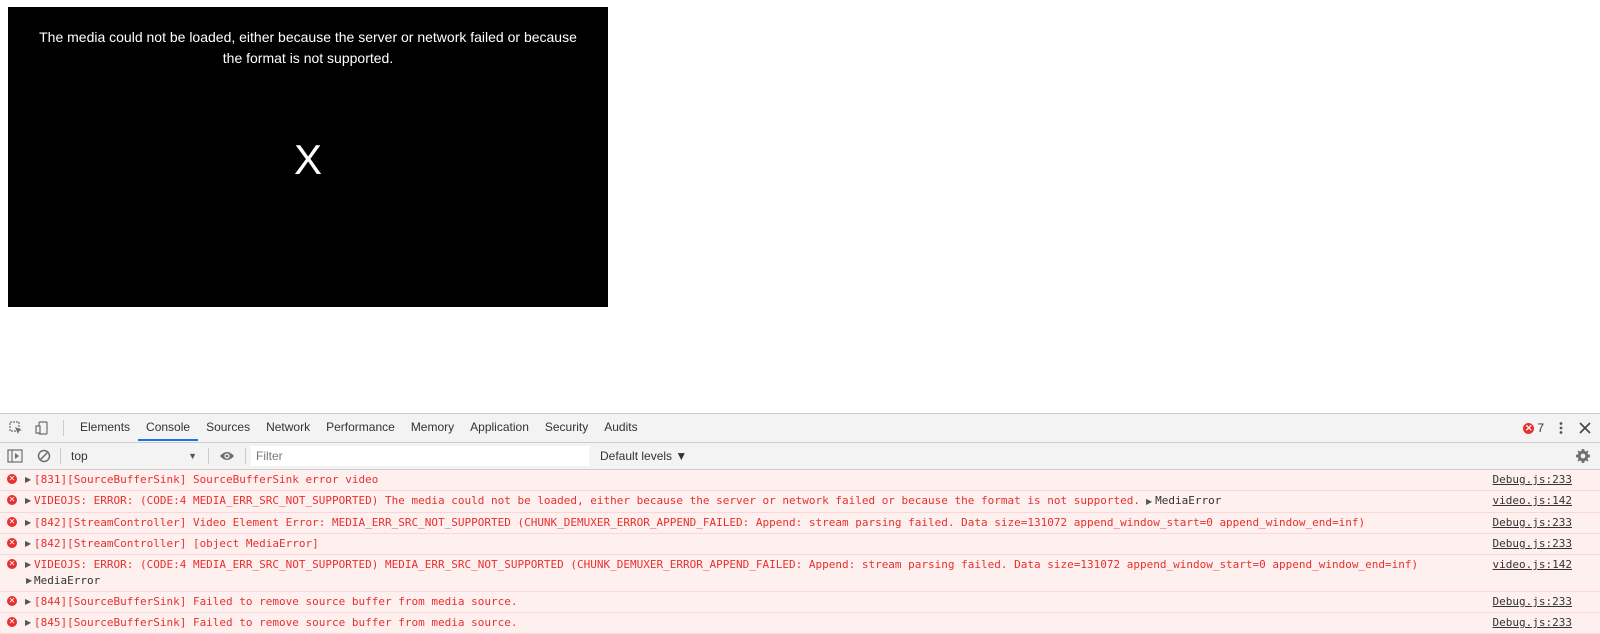 Image resolution: width=1600 pixels, height=634 pixels. What do you see at coordinates (620, 427) in the screenshot?
I see `tab-audits: Audits` at bounding box center [620, 427].